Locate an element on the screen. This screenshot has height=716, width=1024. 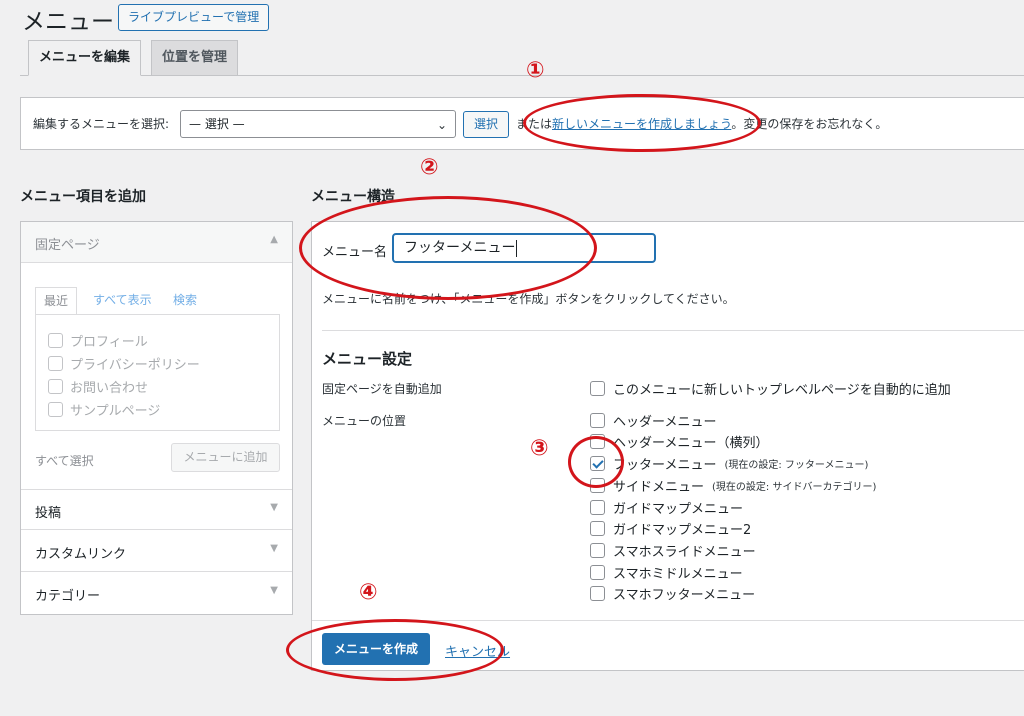
location-option-side: サイドメニュー (現在の設定: サイドバーカテゴリー) is located at coordinates (733, 485).